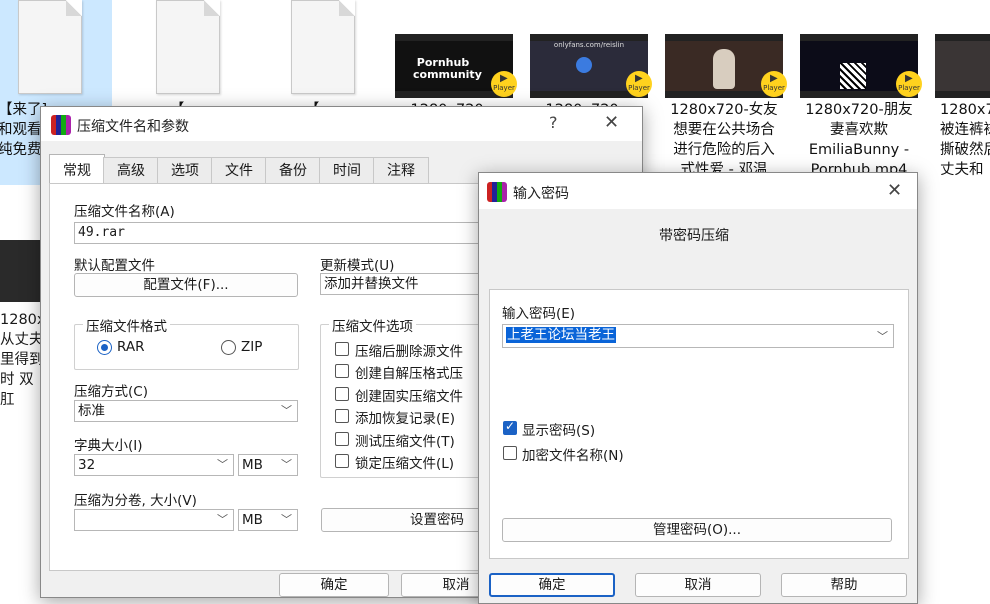  What do you see at coordinates (268, 520) in the screenshot?
I see `split-unit-select: MB ﹀` at bounding box center [268, 520].